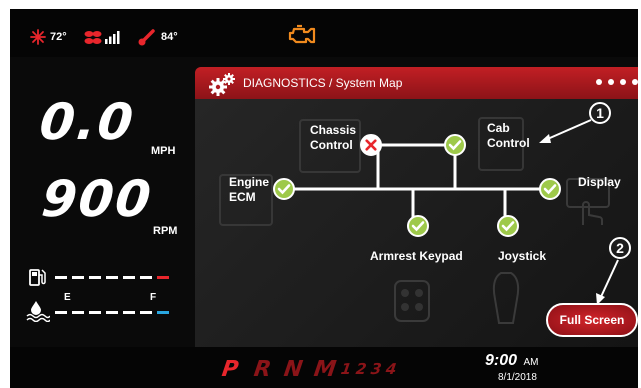 Image resolution: width=641 pixels, height=388 pixels. Describe the element at coordinates (169, 37) in the screenshot. I see `outside-temp: 84°` at that location.